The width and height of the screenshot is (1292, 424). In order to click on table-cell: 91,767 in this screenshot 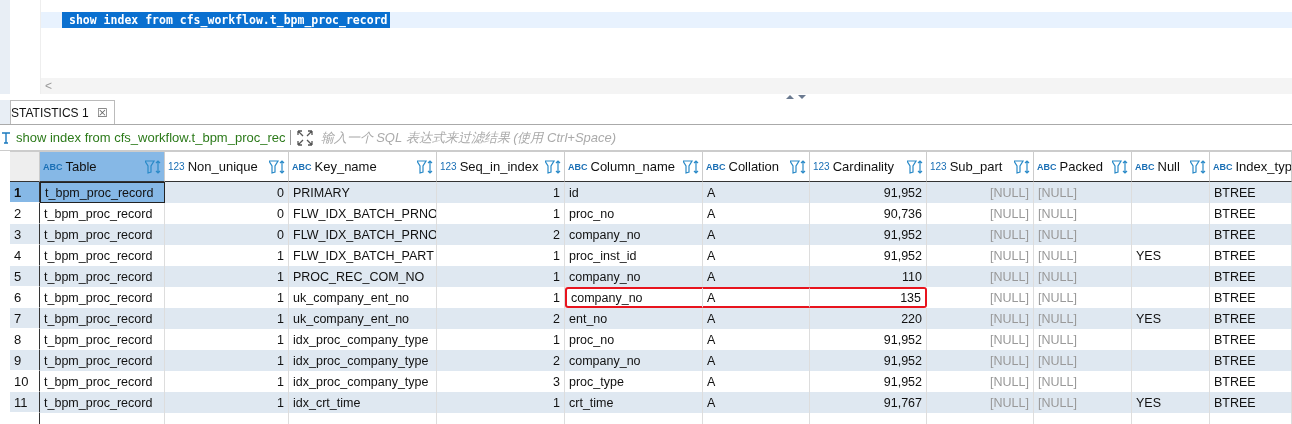, I will do `click(868, 402)`.